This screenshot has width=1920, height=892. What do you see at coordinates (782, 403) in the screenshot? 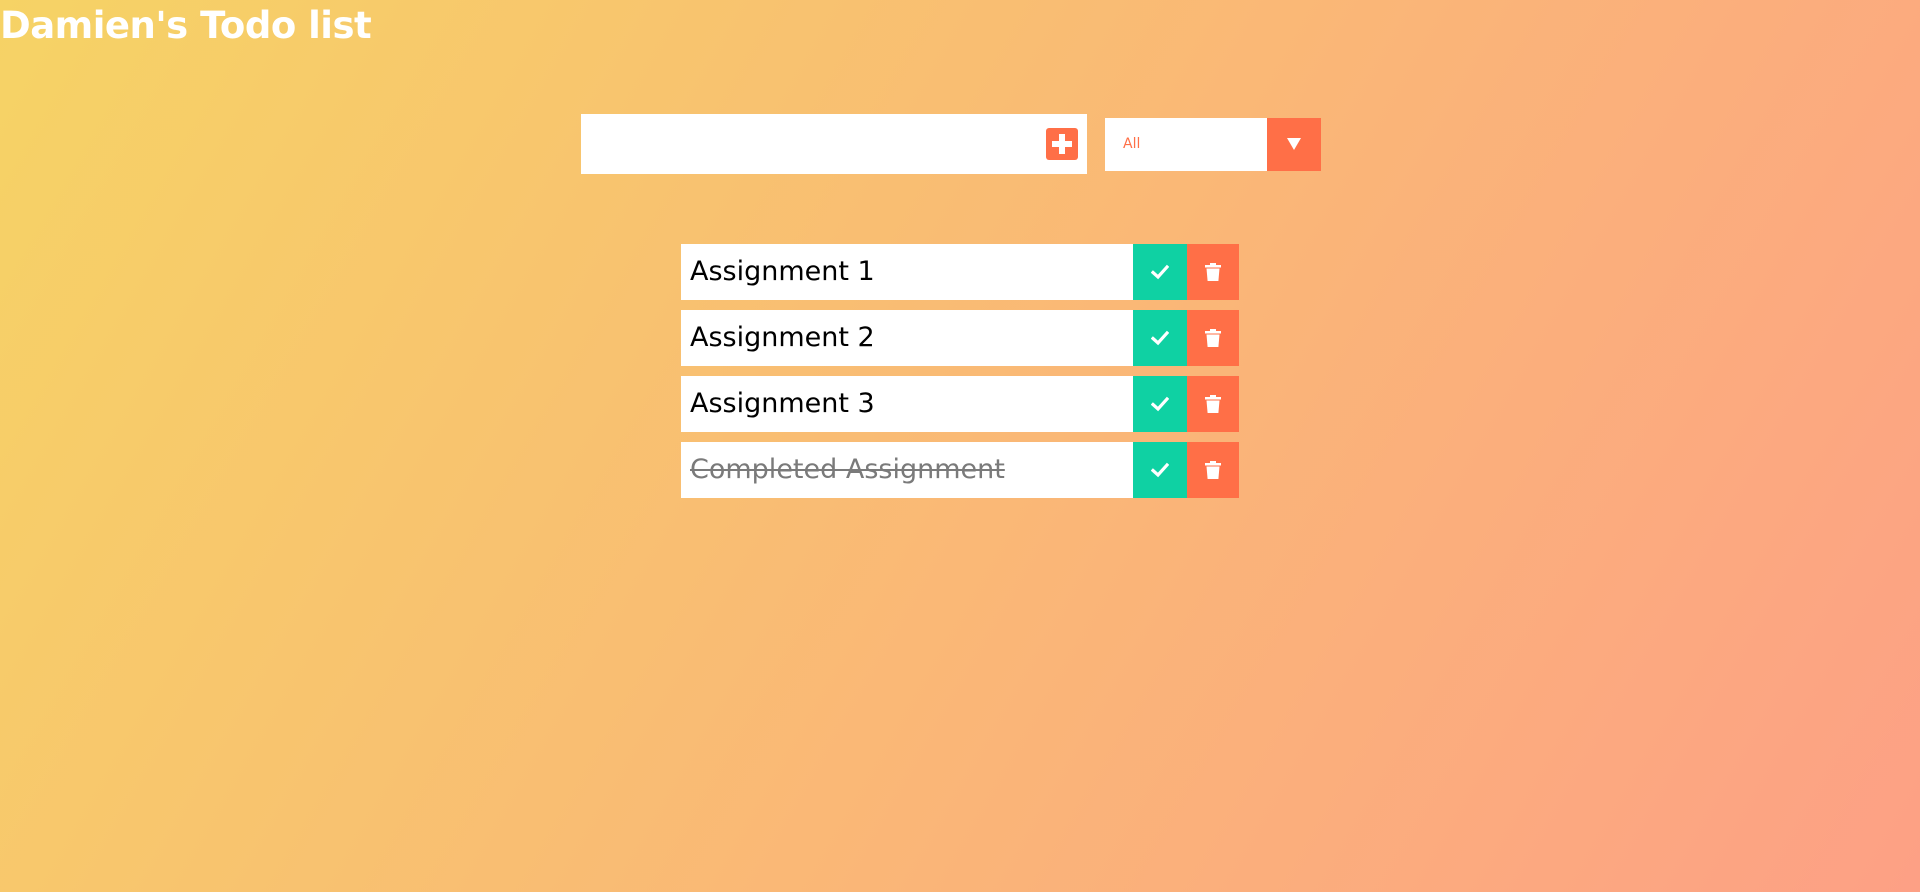
I see `todo-text: Assignment 3` at bounding box center [782, 403].